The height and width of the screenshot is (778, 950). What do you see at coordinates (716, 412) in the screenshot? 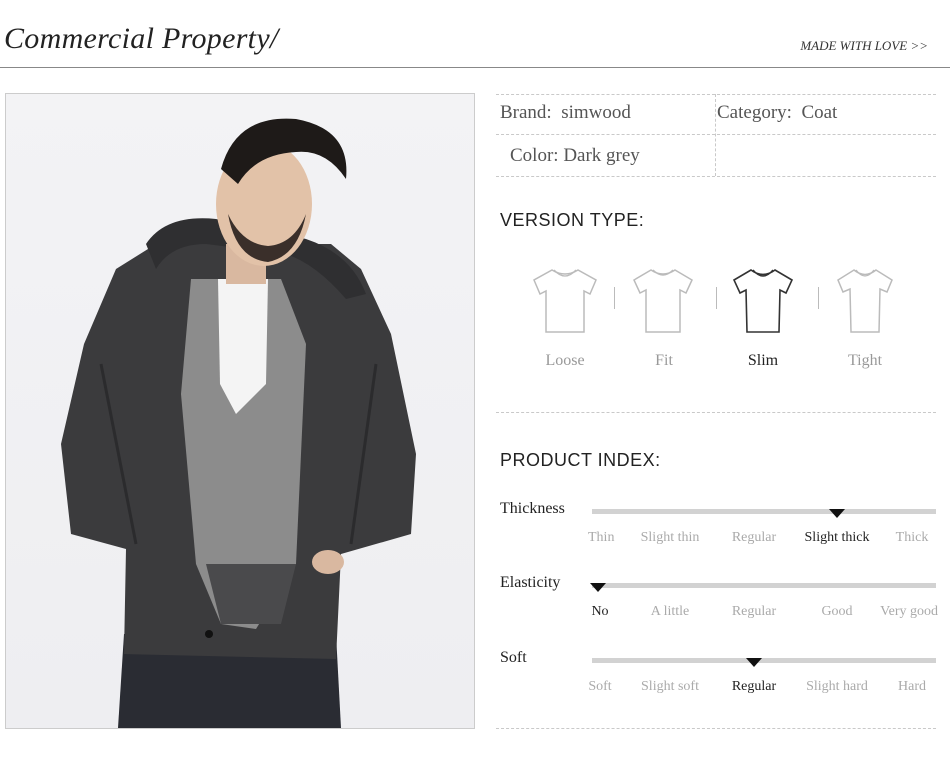
I see `section-divider` at bounding box center [716, 412].